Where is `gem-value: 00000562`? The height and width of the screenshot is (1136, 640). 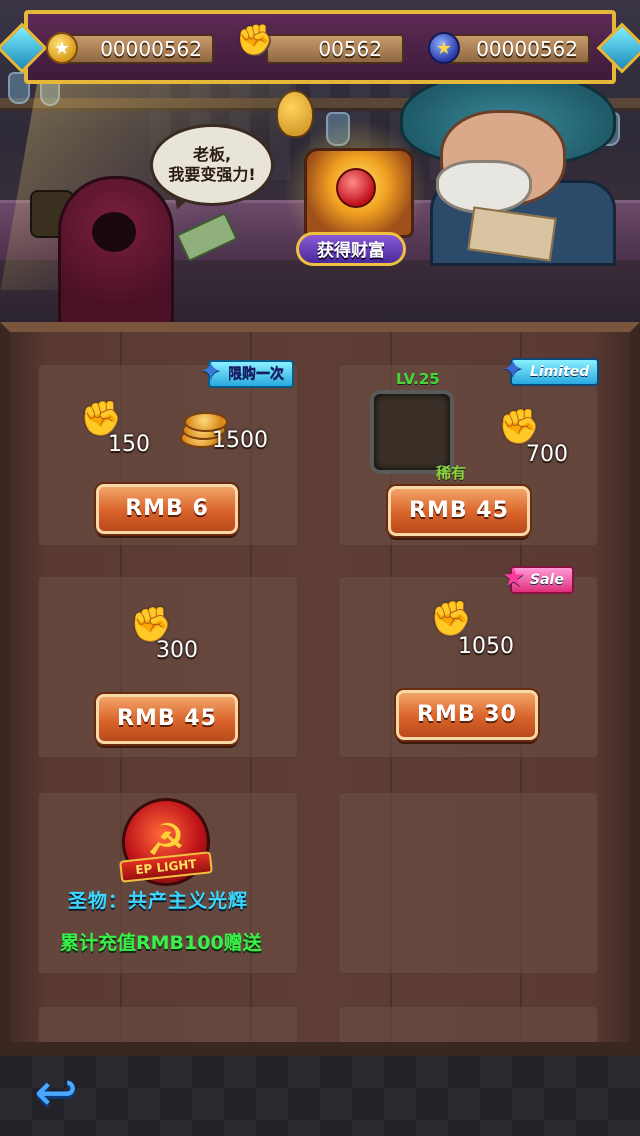
gem-value: 00000562 is located at coordinates (527, 49).